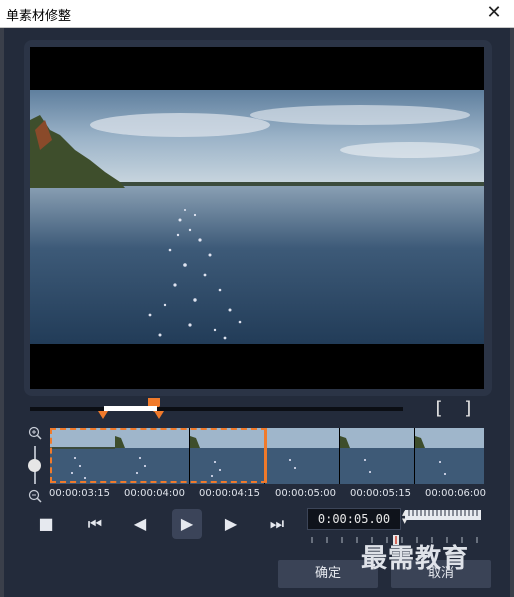 The image size is (514, 597). Describe the element at coordinates (80, 493) in the screenshot. I see `timecode-label: 00:00:03:15` at that location.